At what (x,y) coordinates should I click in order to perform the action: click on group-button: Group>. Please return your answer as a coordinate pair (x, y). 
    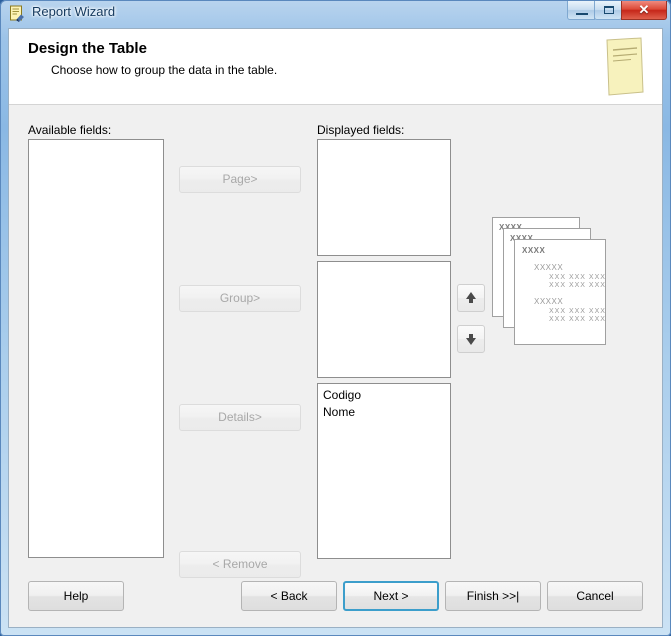
    Looking at the image, I should click on (240, 298).